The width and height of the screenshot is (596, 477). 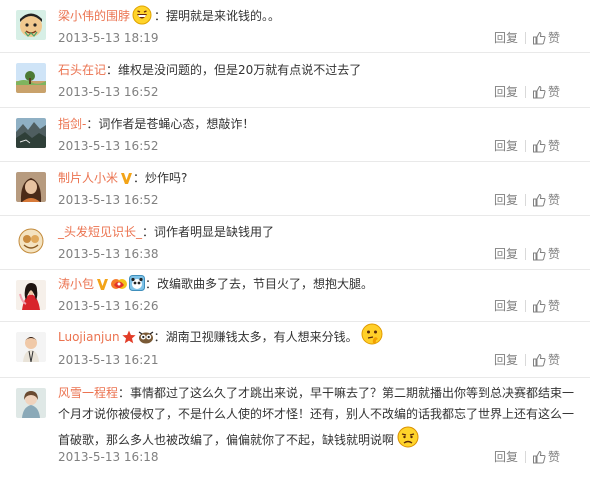 What do you see at coordinates (372, 337) in the screenshot?
I see `thinking-face-emoji` at bounding box center [372, 337].